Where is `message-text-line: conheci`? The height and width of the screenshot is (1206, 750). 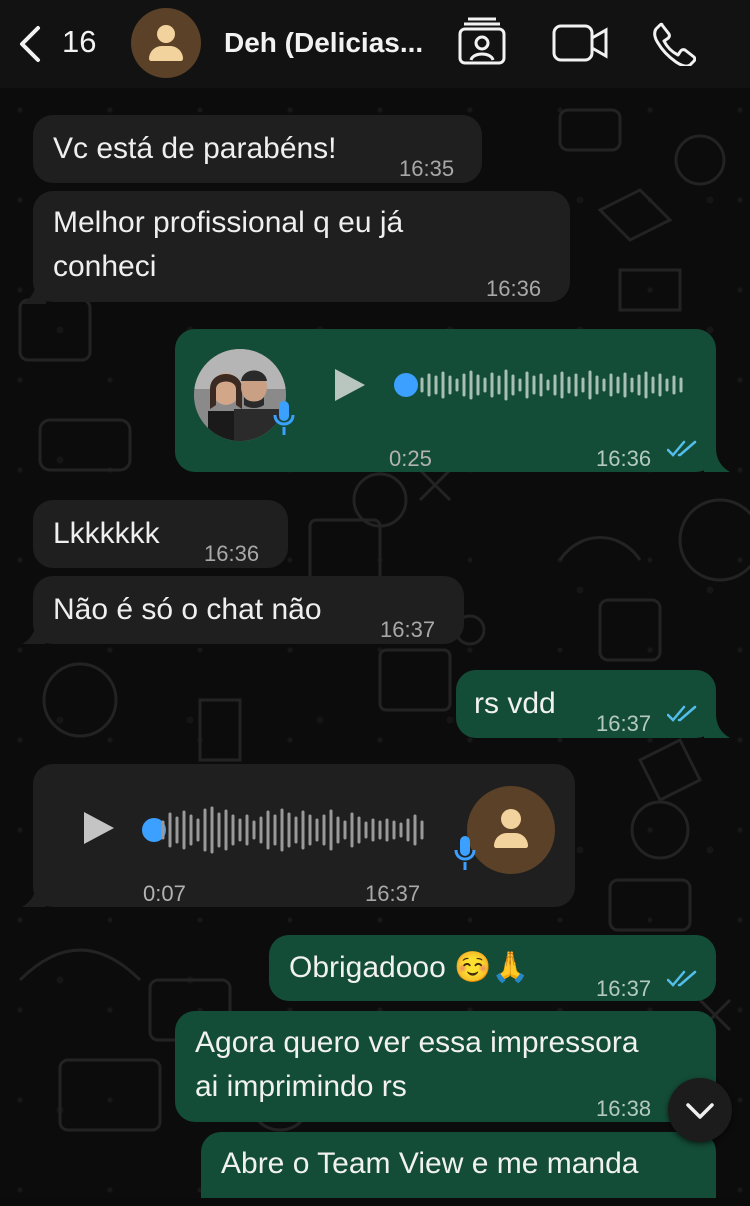
message-text-line: conheci is located at coordinates (105, 266).